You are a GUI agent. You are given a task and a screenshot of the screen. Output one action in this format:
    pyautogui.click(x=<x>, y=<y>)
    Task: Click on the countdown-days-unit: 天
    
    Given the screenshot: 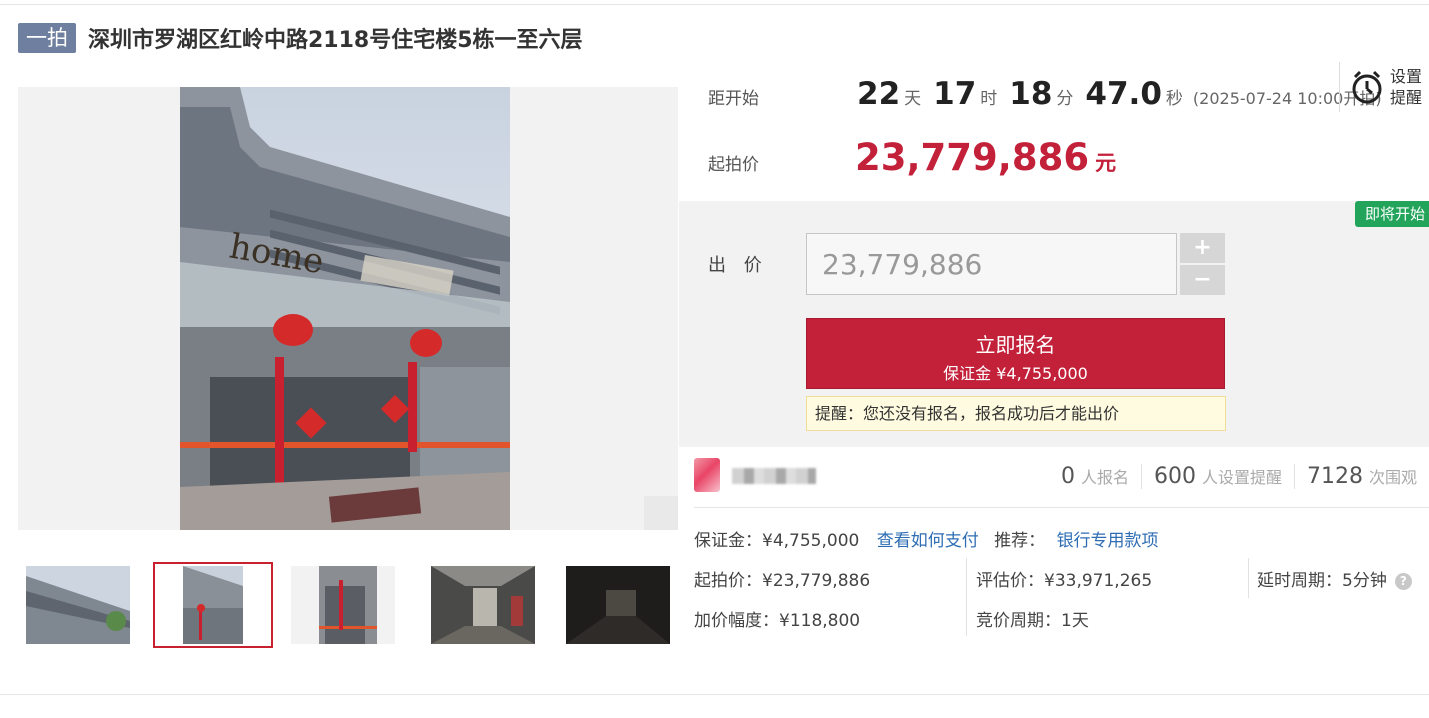 What is the action you would take?
    pyautogui.click(x=913, y=99)
    